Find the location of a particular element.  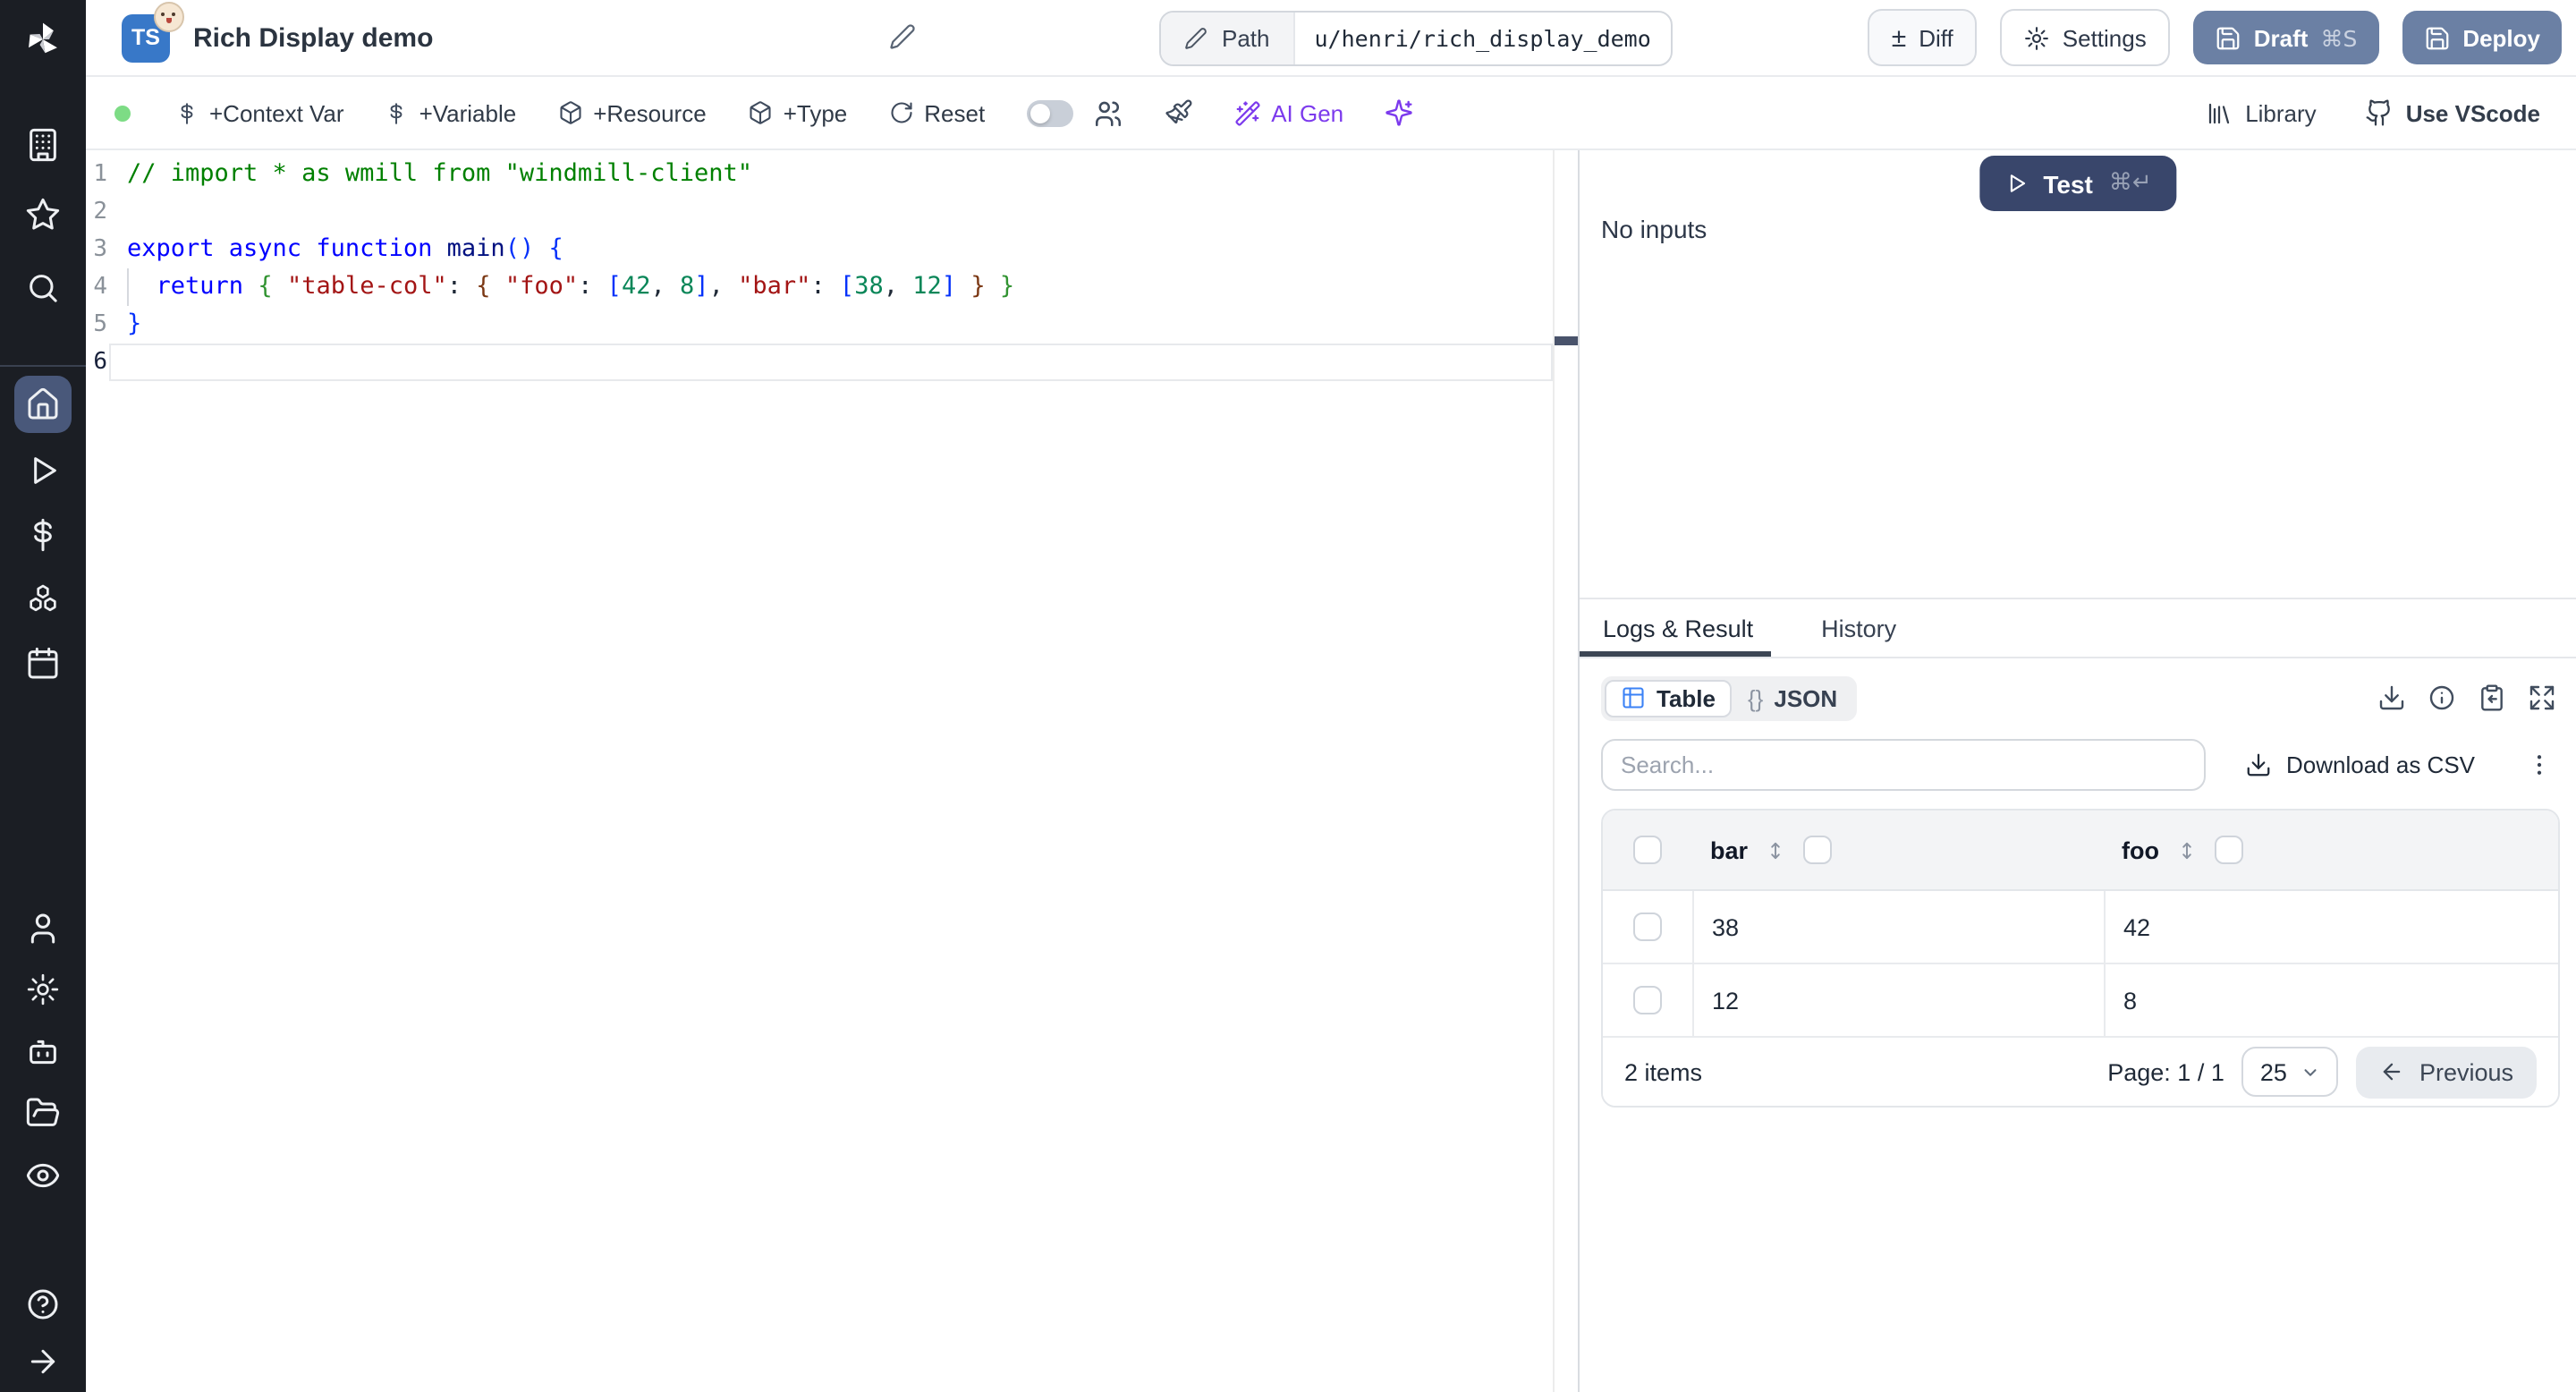

select-all-checkbox is located at coordinates (1647, 850).